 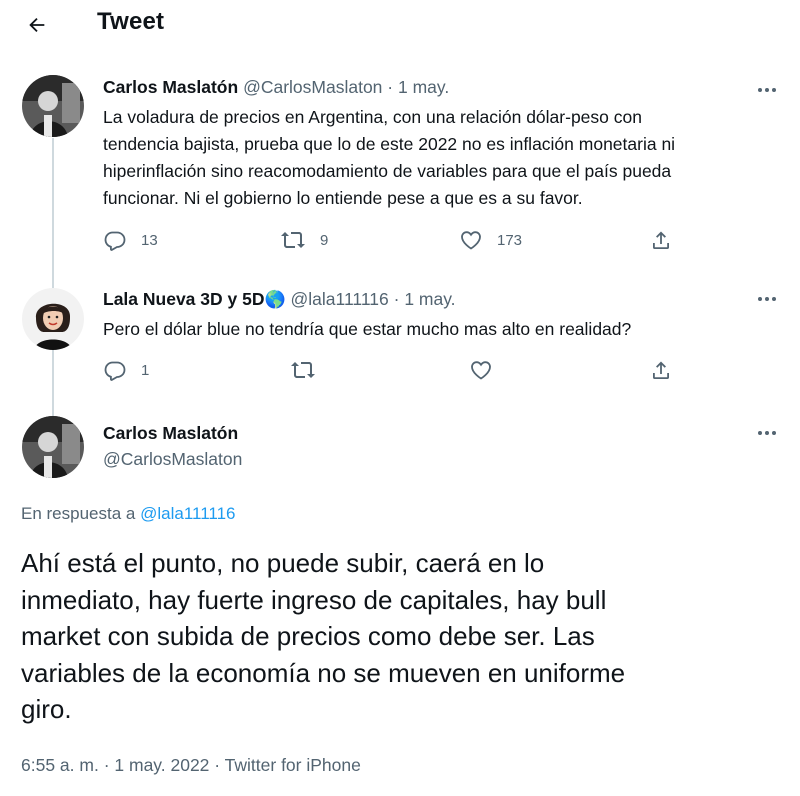 What do you see at coordinates (145, 370) in the screenshot?
I see `reply-count: 1` at bounding box center [145, 370].